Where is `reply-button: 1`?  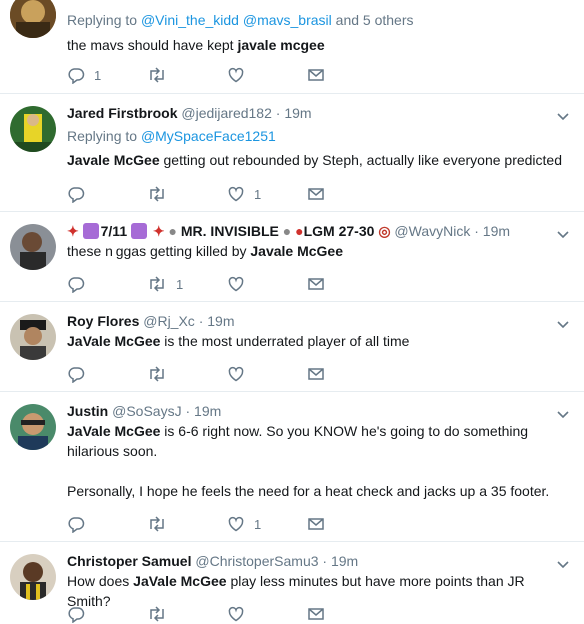 reply-button: 1 is located at coordinates (107, 75).